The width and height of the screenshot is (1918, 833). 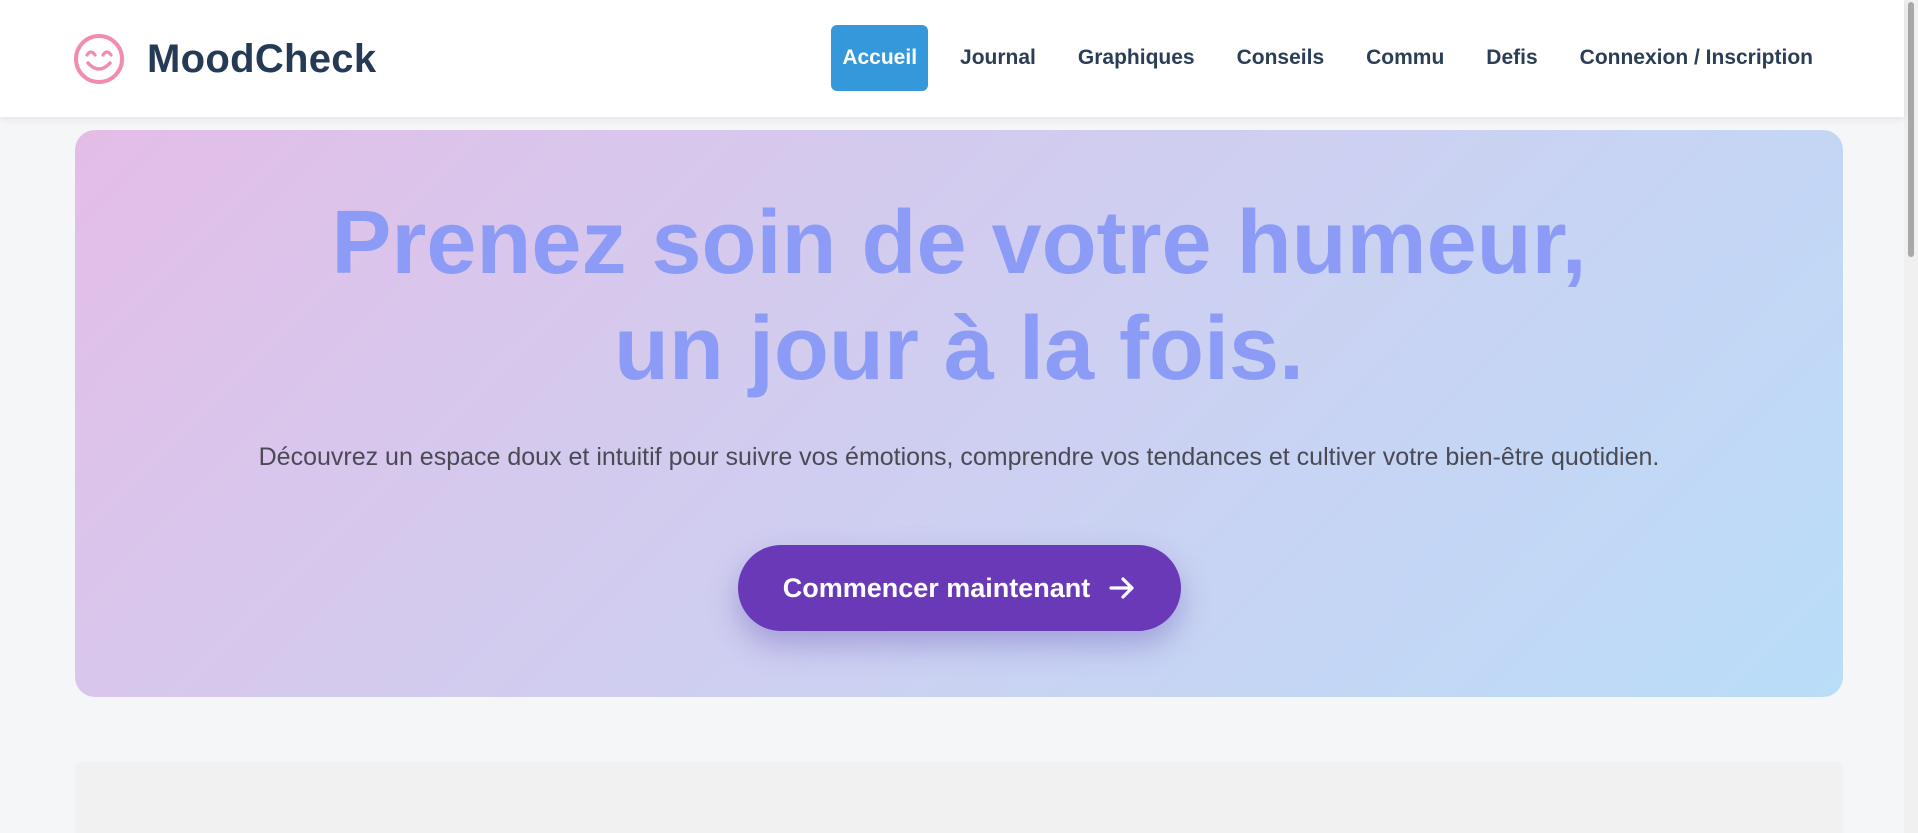 What do you see at coordinates (1136, 58) in the screenshot?
I see `nav-item-graphiques: Graphiques` at bounding box center [1136, 58].